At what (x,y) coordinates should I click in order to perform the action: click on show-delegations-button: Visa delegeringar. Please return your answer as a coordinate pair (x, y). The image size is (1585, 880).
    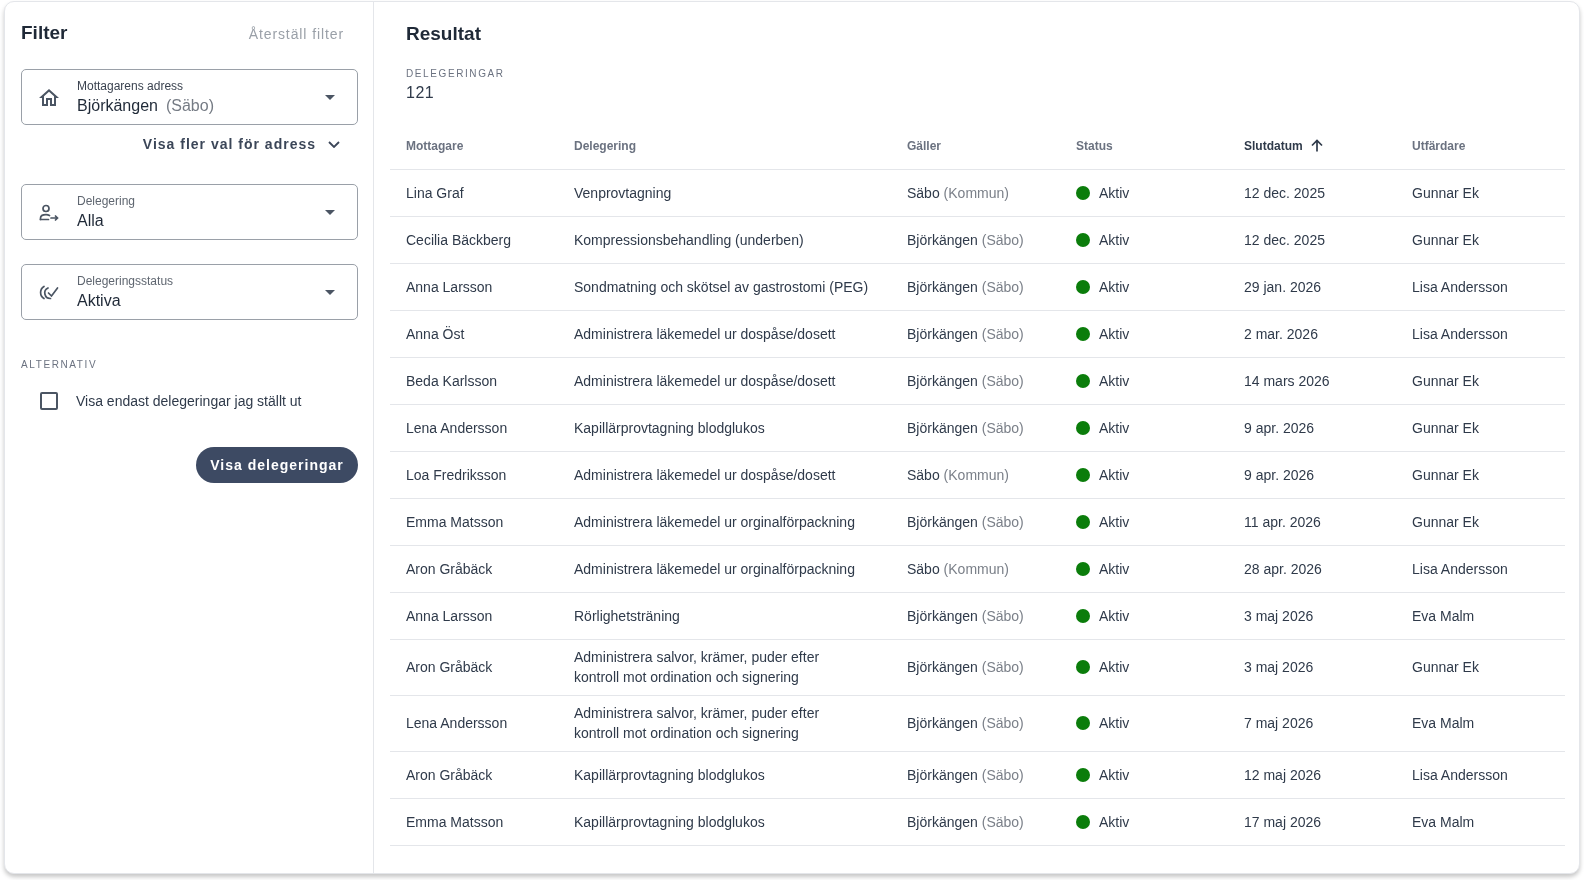
    Looking at the image, I should click on (277, 465).